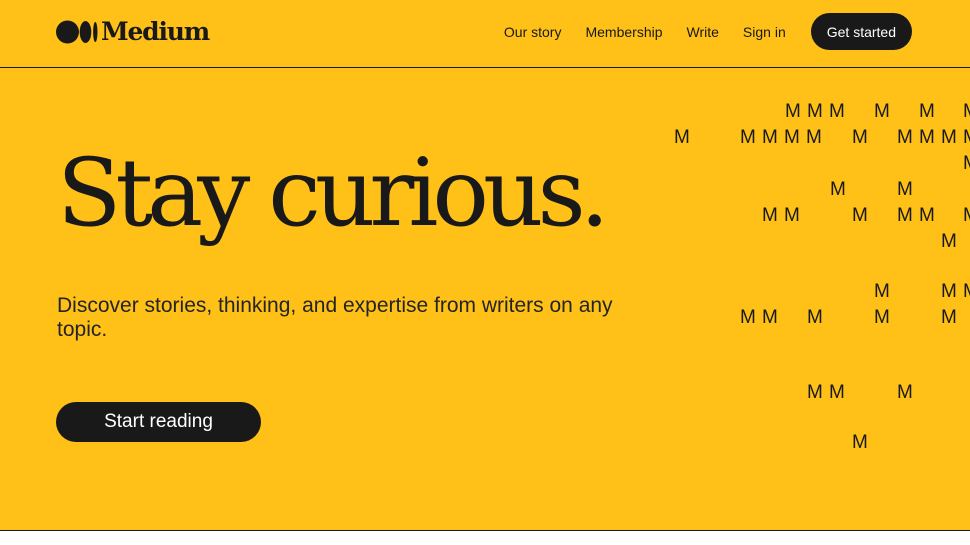 Image resolution: width=970 pixels, height=545 pixels. What do you see at coordinates (533, 32) in the screenshot?
I see `nav-link-our-story: Our story` at bounding box center [533, 32].